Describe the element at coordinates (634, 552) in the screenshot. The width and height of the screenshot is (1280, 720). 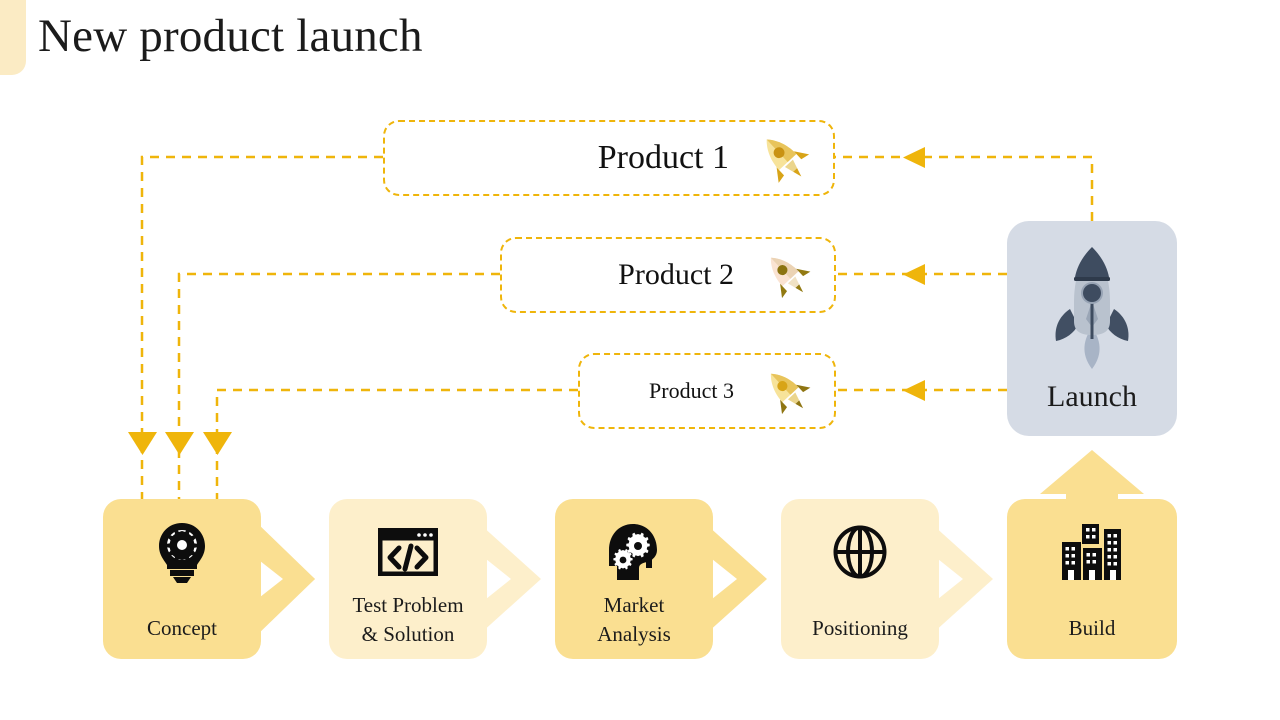
I see `head-gears-icon` at that location.